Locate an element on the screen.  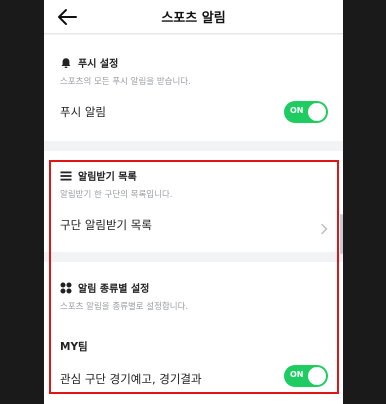
push-settings-description: 스포츠의 모든 푸시 알림을 받습니다. is located at coordinates (125, 82).